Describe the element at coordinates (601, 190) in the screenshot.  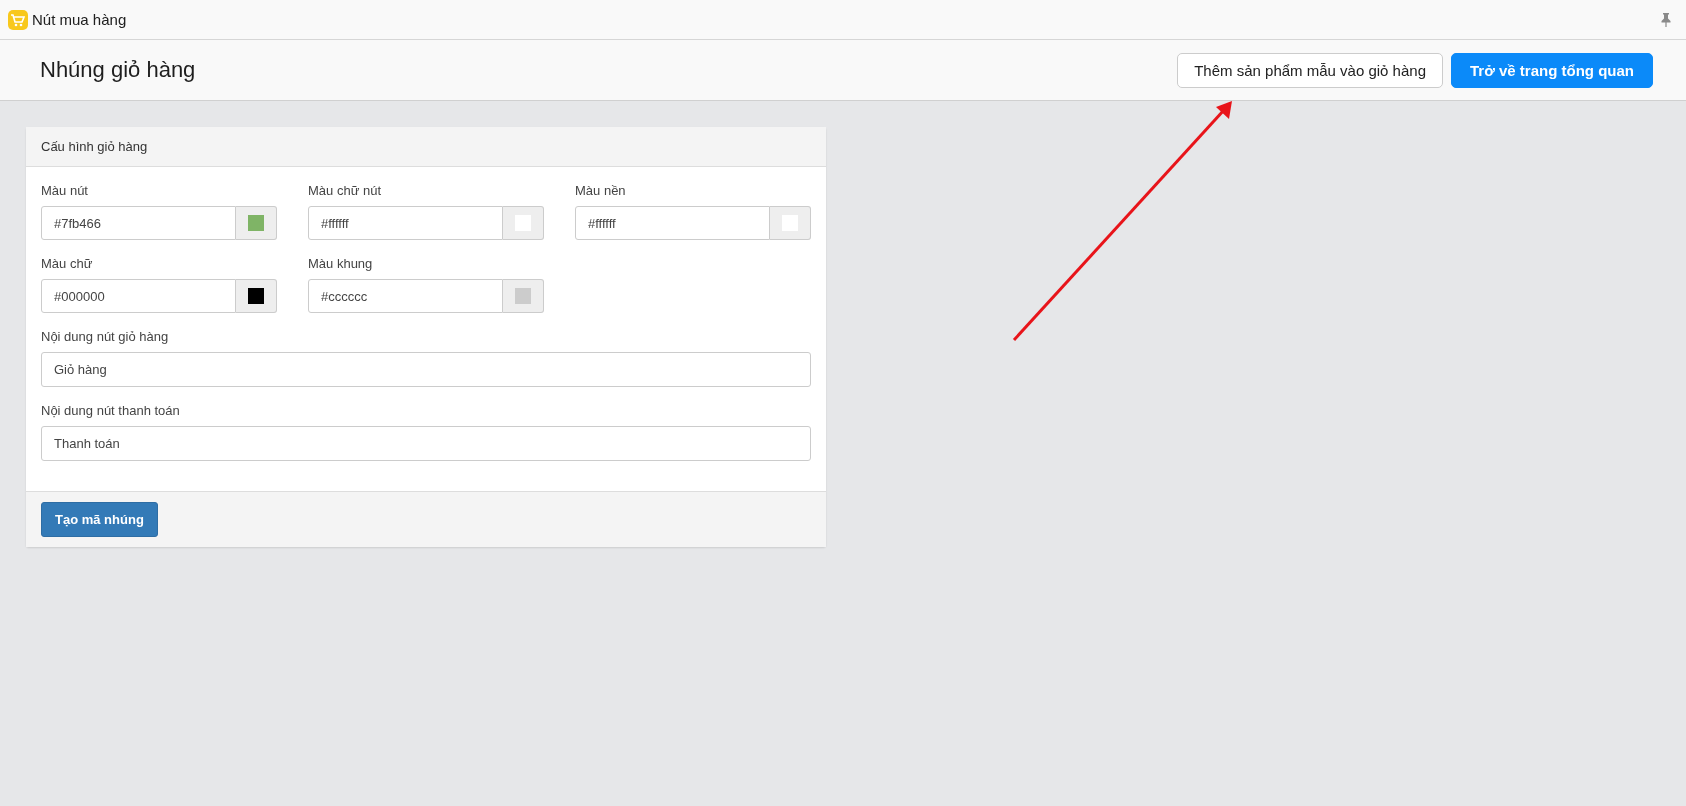
I see `field-label: Màu nền` at that location.